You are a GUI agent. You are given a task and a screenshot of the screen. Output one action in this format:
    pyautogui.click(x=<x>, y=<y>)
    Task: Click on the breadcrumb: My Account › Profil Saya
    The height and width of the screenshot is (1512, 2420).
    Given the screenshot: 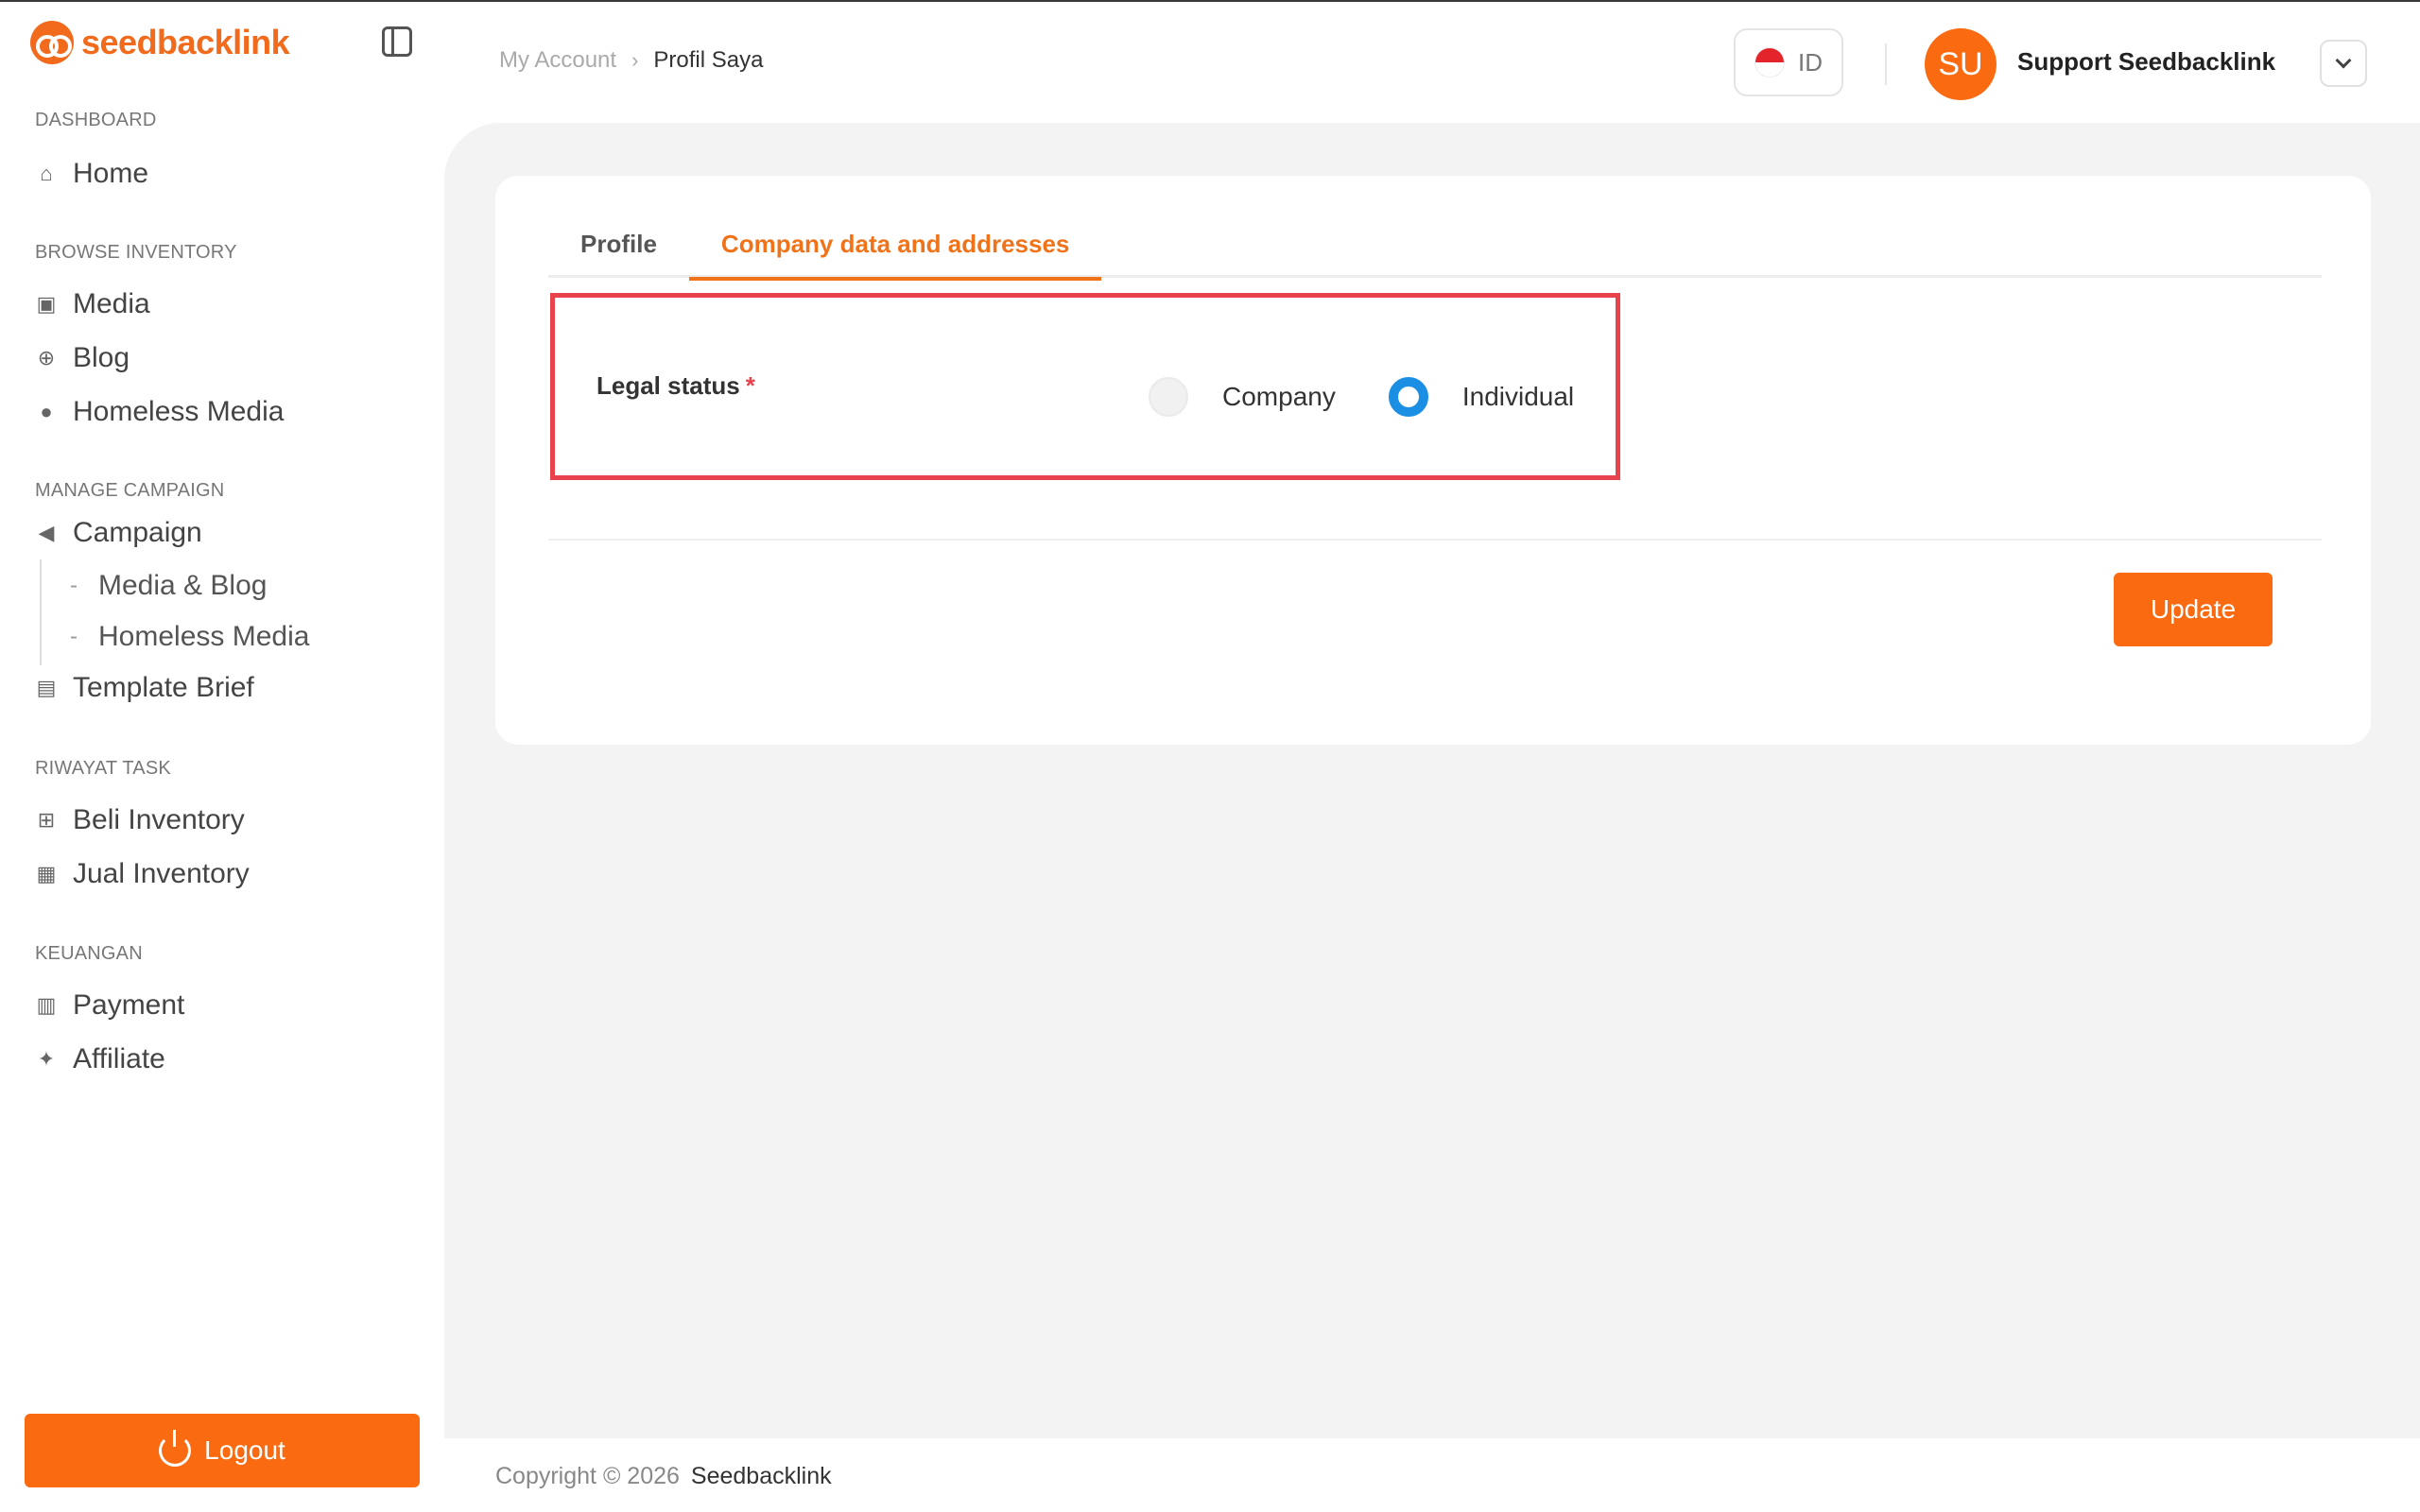 What is the action you would take?
    pyautogui.click(x=631, y=60)
    